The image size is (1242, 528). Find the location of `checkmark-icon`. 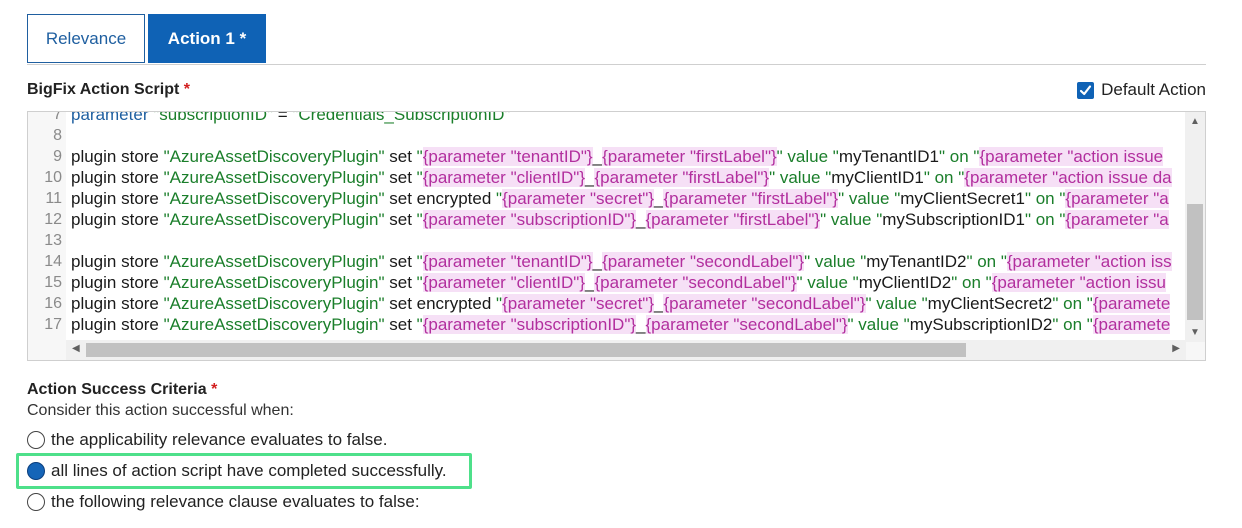

checkmark-icon is located at coordinates (1085, 89).